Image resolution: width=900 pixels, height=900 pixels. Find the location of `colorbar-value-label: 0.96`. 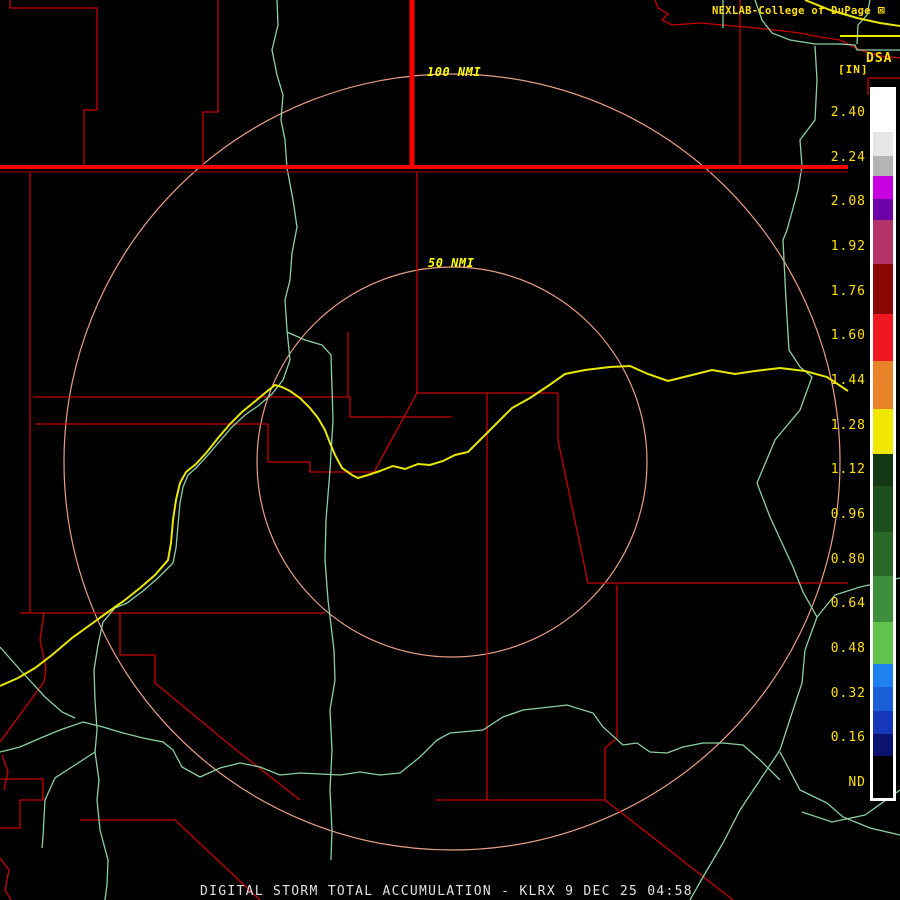

colorbar-value-label: 0.96 is located at coordinates (848, 515).